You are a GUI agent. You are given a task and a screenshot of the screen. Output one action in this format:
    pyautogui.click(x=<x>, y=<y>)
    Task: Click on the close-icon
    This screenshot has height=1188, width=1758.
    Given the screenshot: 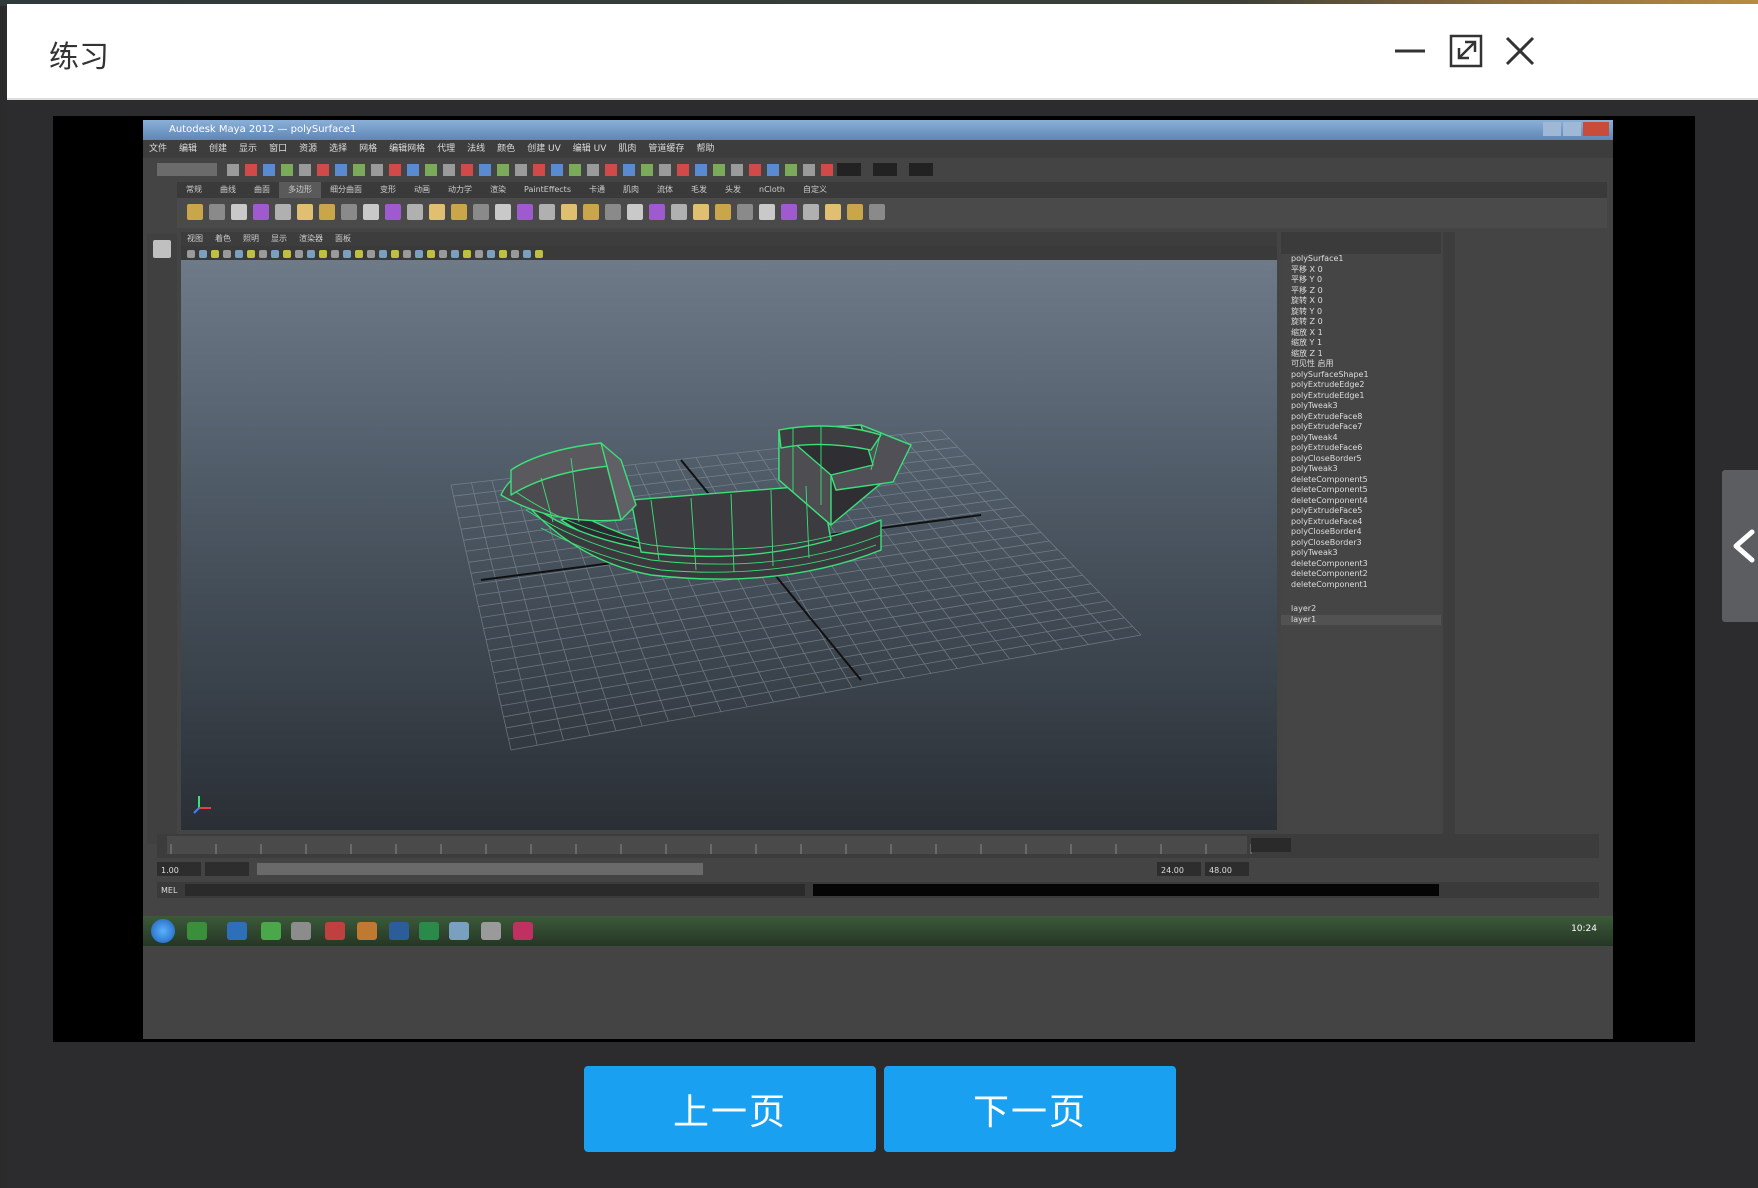 What is the action you would take?
    pyautogui.click(x=1520, y=51)
    